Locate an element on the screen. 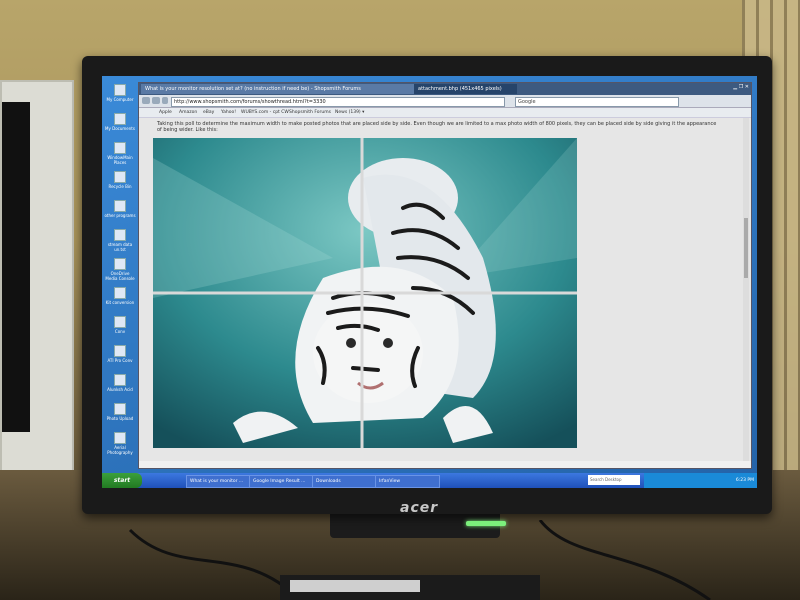 This screenshot has width=800, height=600. search-input: Google is located at coordinates (597, 102).